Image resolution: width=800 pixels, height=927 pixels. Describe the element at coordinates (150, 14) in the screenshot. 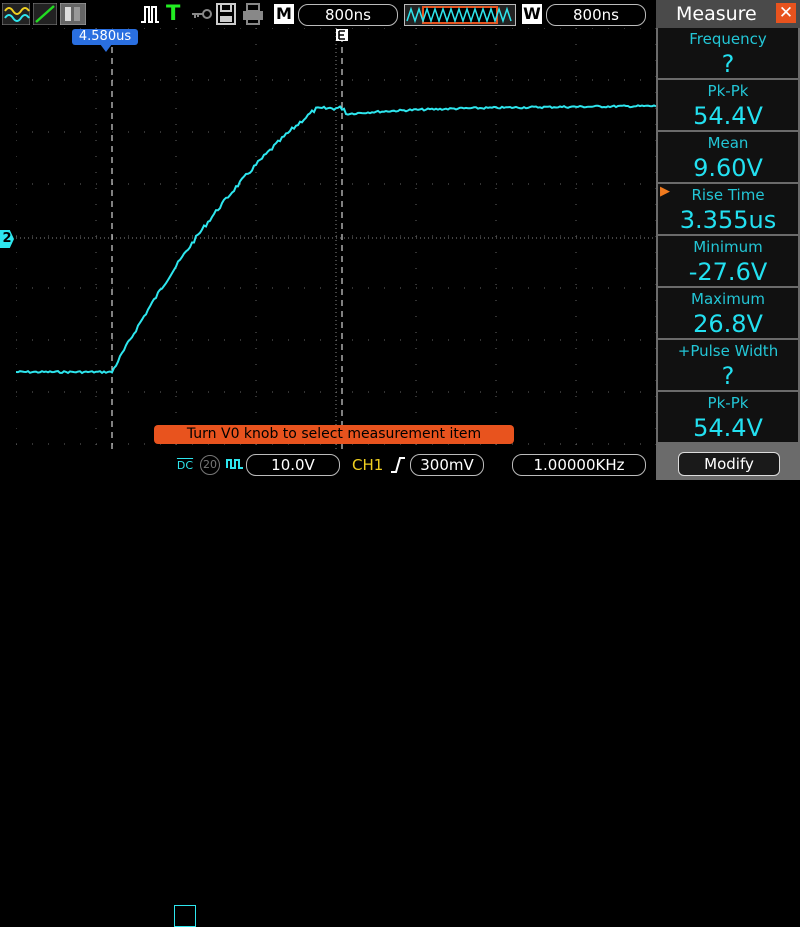

I see `pulse-trigger-icon` at that location.